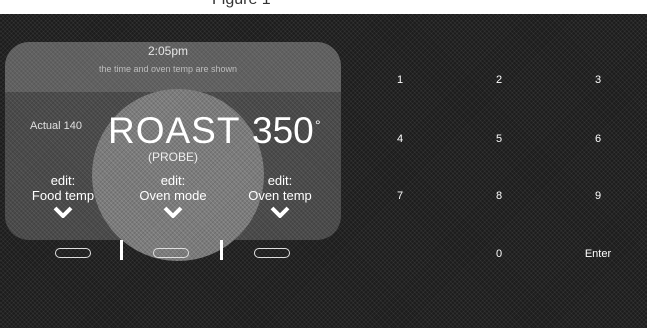  Describe the element at coordinates (45, 126) in the screenshot. I see `actual-label: Actual` at that location.